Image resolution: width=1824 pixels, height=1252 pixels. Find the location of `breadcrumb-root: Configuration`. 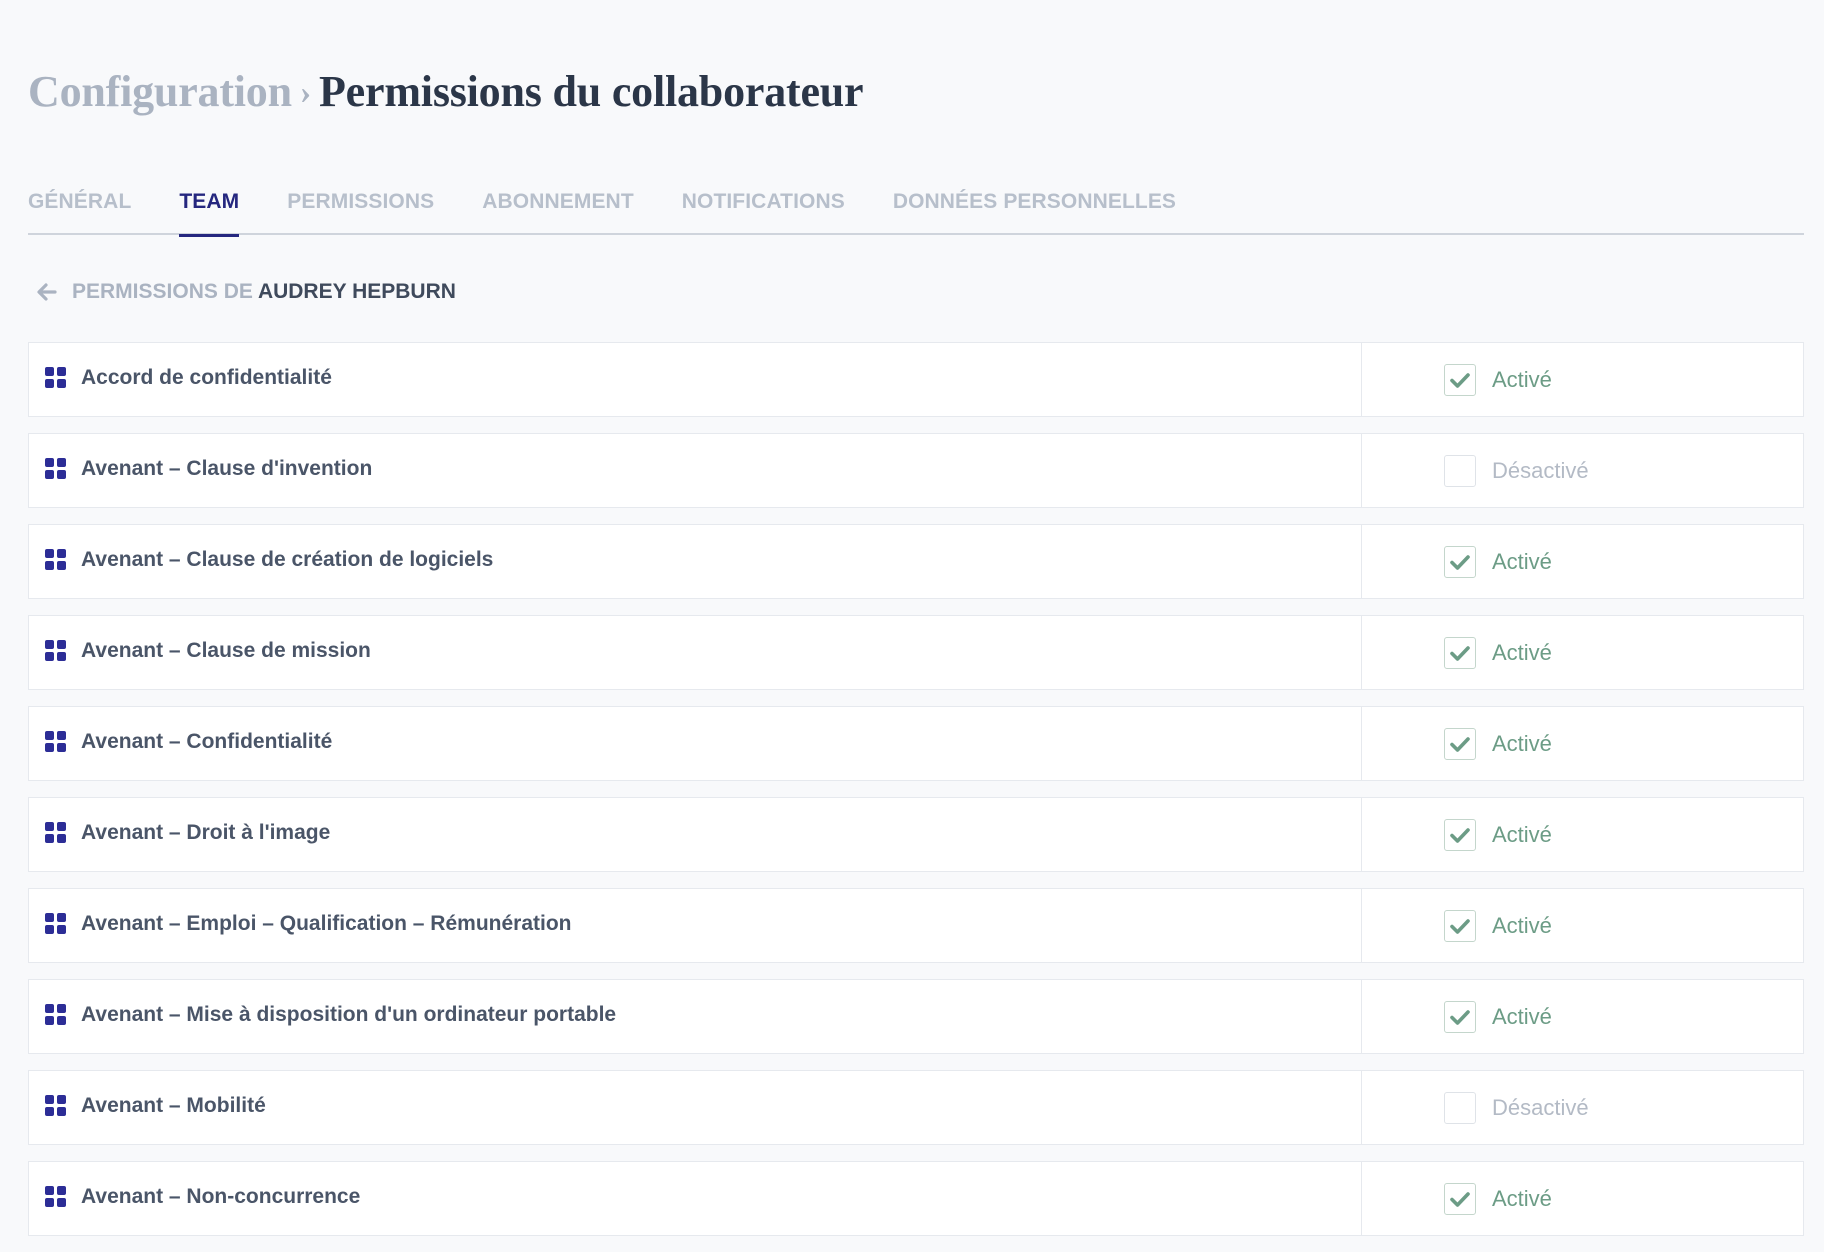

breadcrumb-root: Configuration is located at coordinates (160, 91).